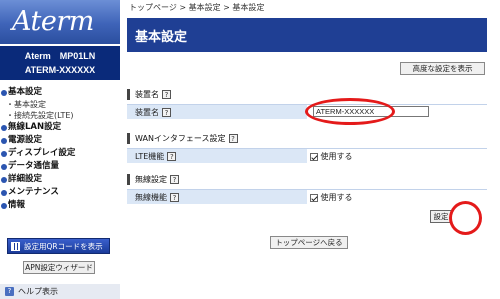  Describe the element at coordinates (60, 115) in the screenshot. I see `nav-sub-connection-lte: ・接続先設定(LTE)` at that location.